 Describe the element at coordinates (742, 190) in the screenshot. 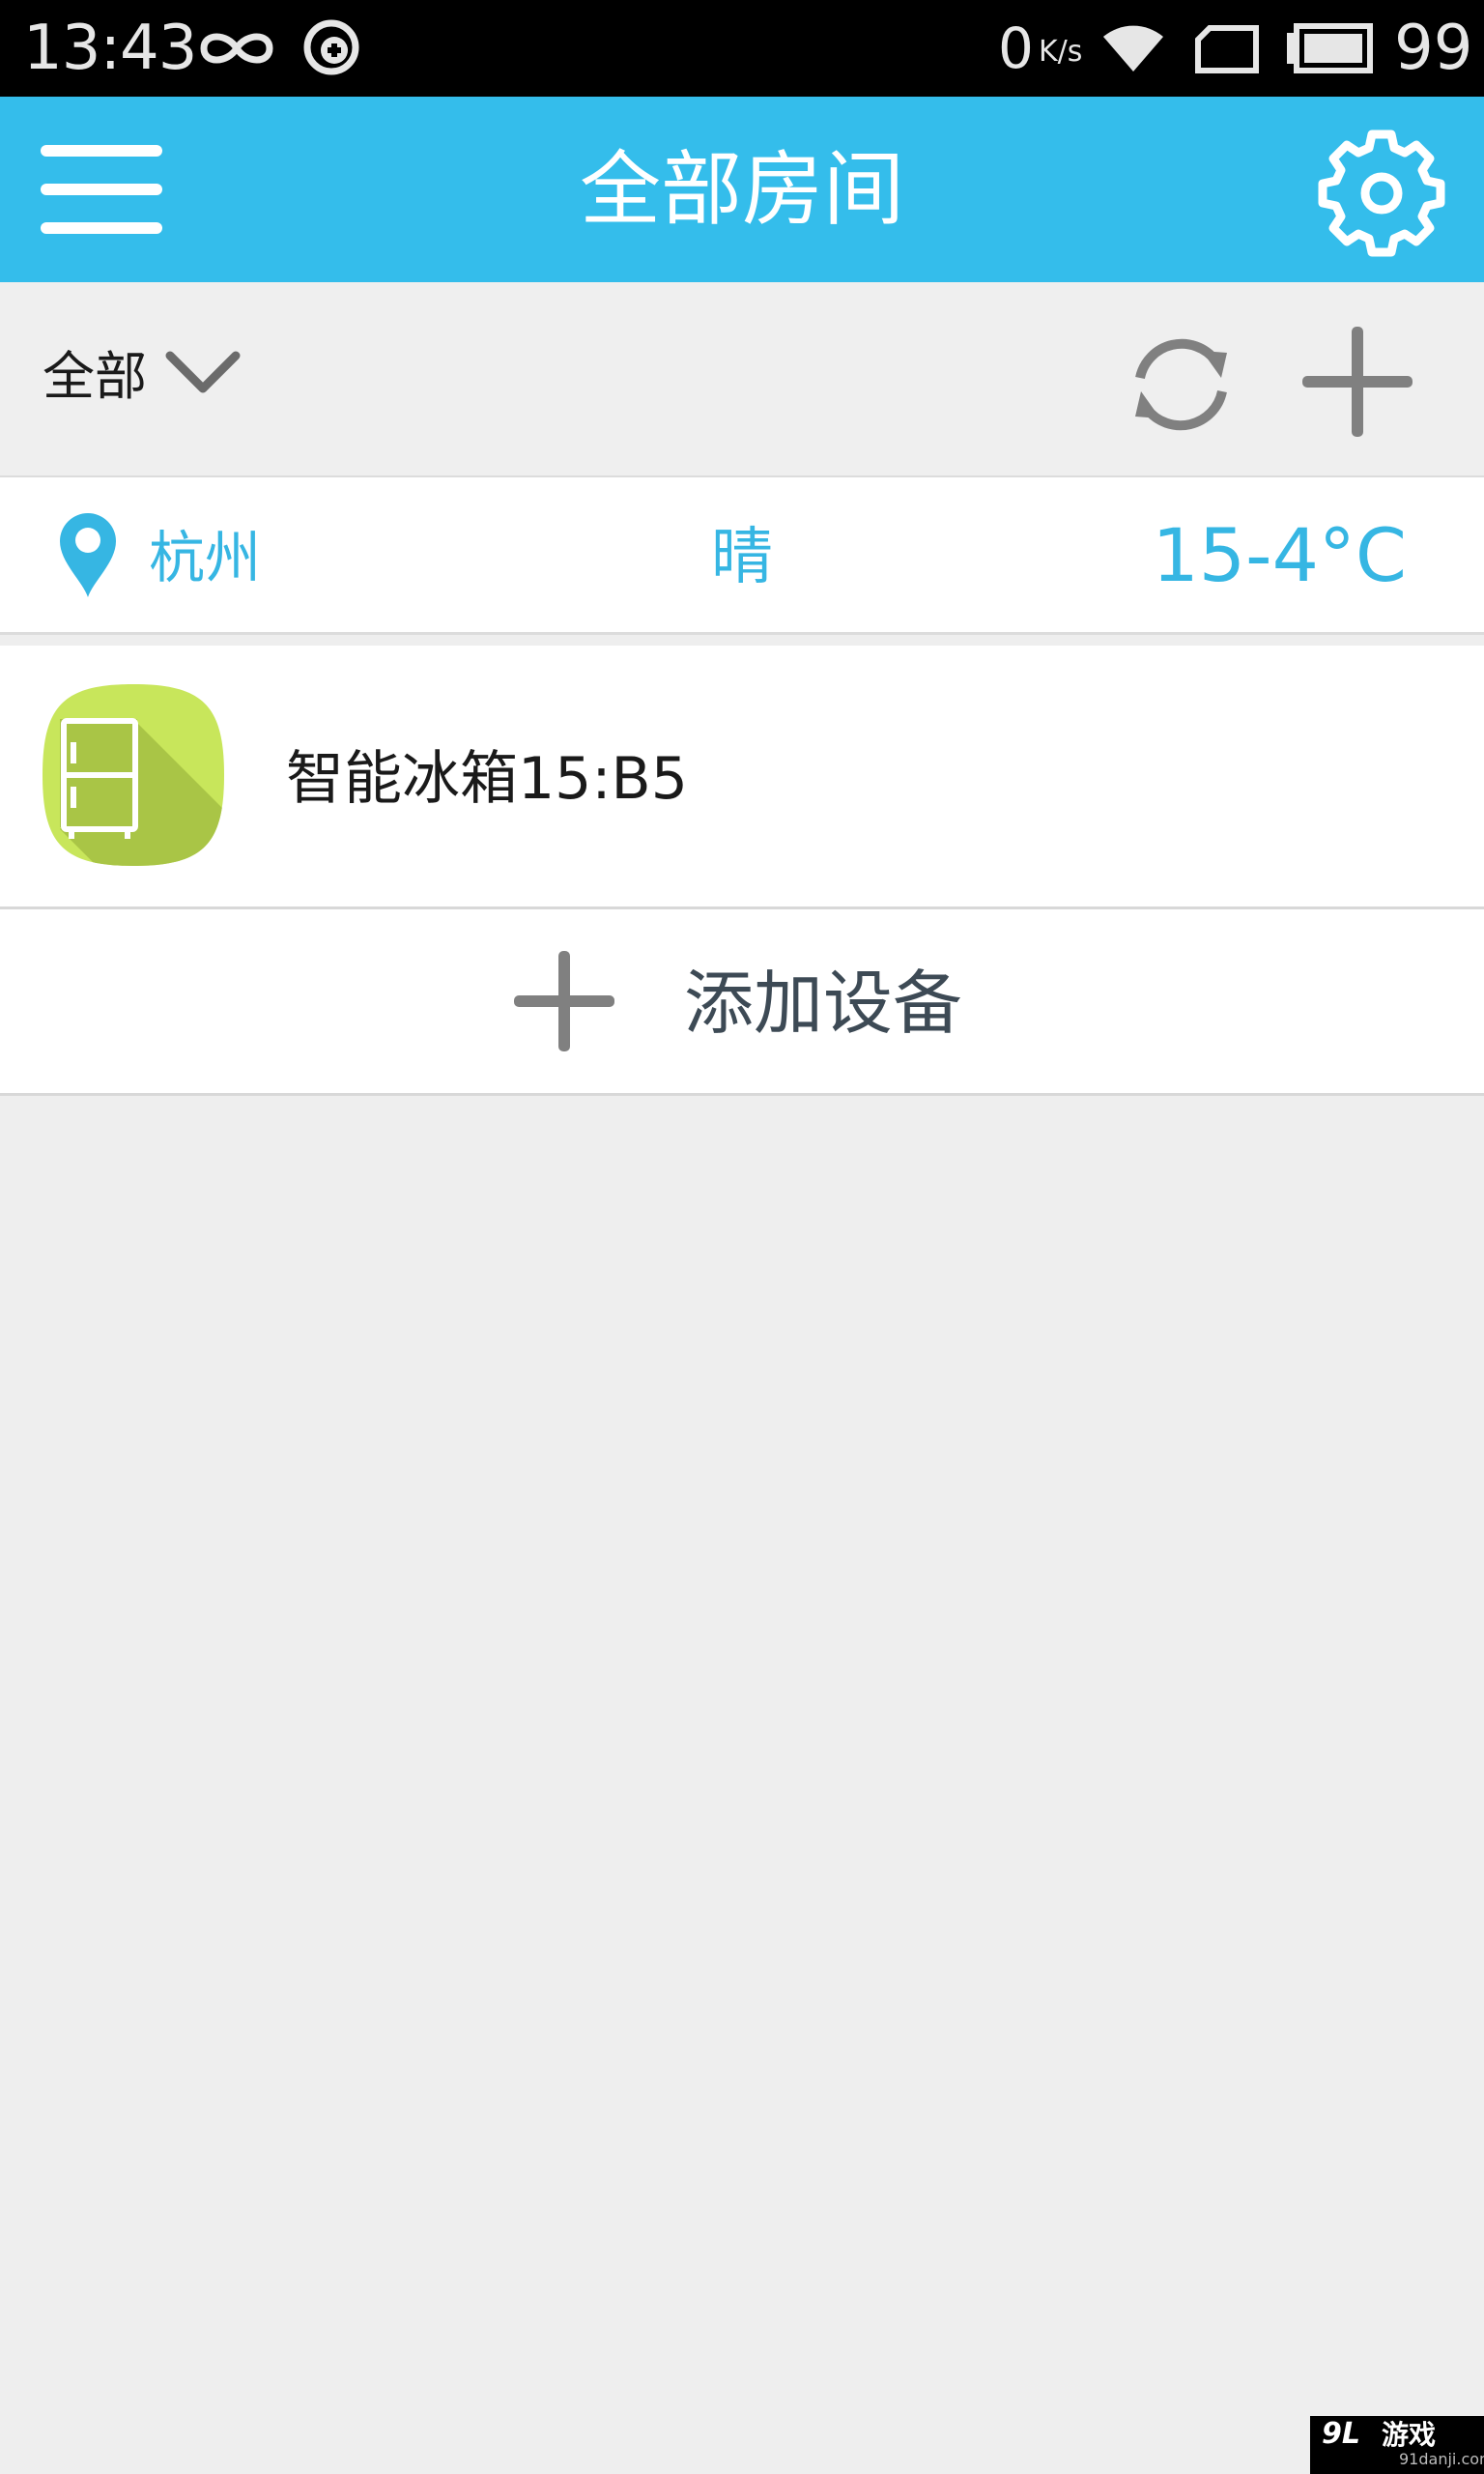

I see `page-title: 全部房间` at that location.